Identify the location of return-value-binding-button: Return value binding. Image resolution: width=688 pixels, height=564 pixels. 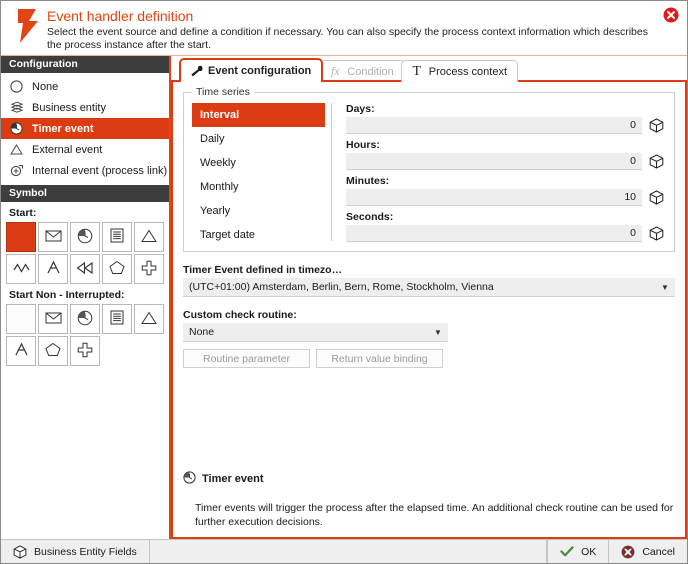
(379, 358).